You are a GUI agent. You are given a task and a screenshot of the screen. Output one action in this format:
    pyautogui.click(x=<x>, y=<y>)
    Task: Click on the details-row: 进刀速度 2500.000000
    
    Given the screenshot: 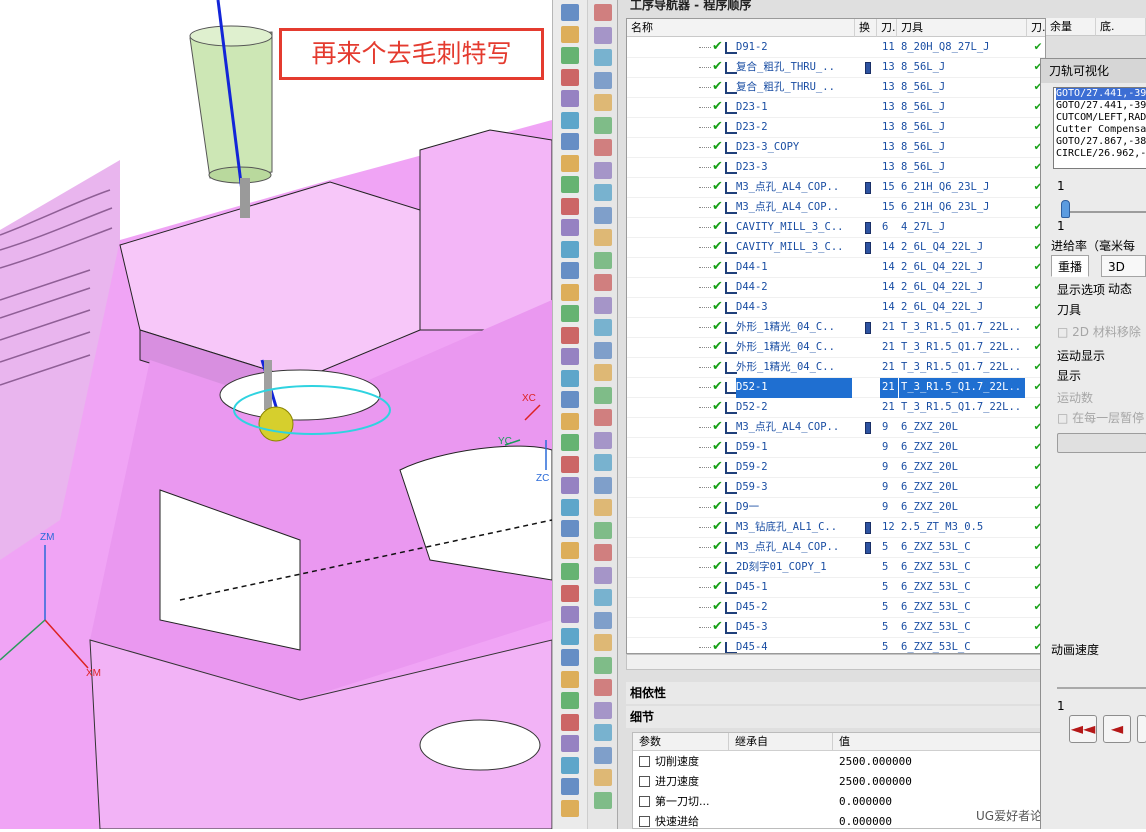 What is the action you would take?
    pyautogui.click(x=840, y=782)
    